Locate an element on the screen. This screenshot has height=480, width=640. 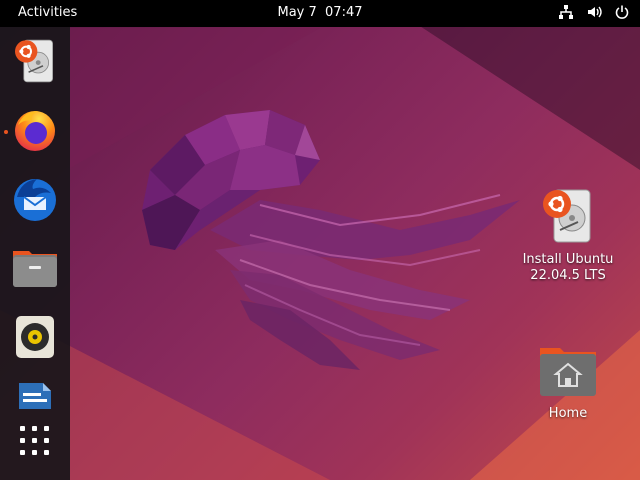
app-grid-icon is located at coordinates (35, 443).